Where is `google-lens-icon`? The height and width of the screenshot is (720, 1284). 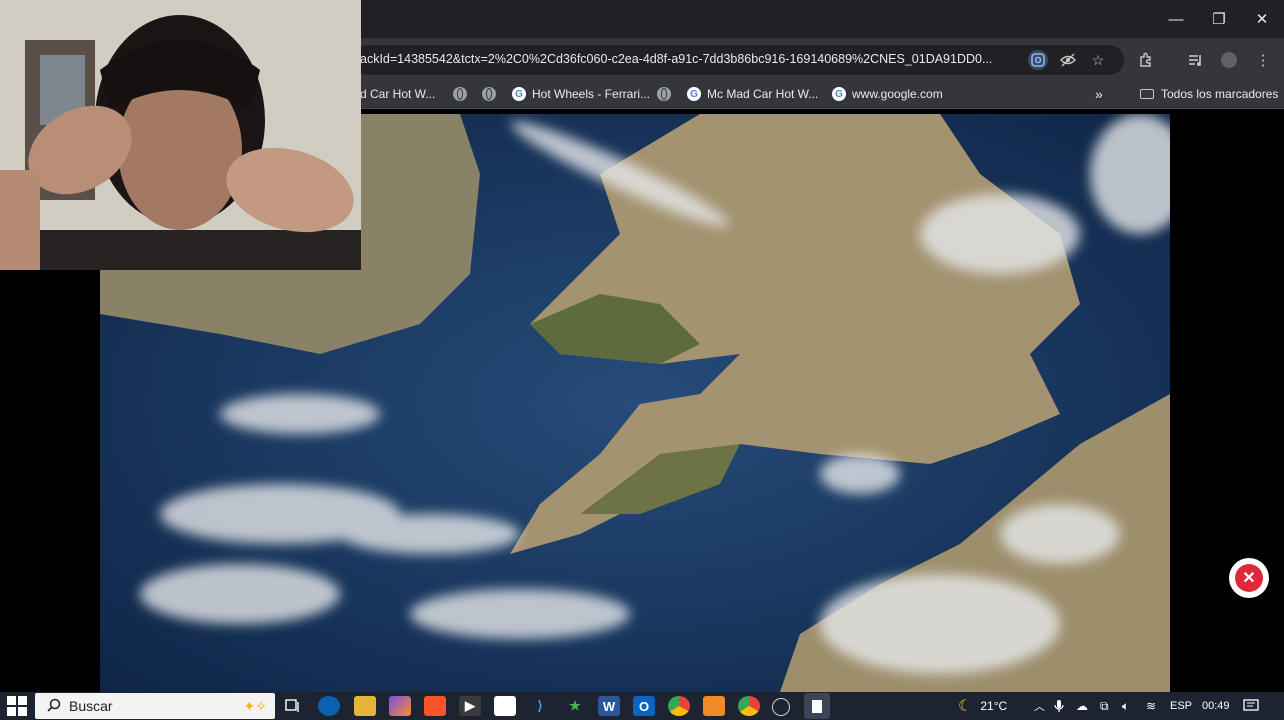 google-lens-icon is located at coordinates (1038, 60).